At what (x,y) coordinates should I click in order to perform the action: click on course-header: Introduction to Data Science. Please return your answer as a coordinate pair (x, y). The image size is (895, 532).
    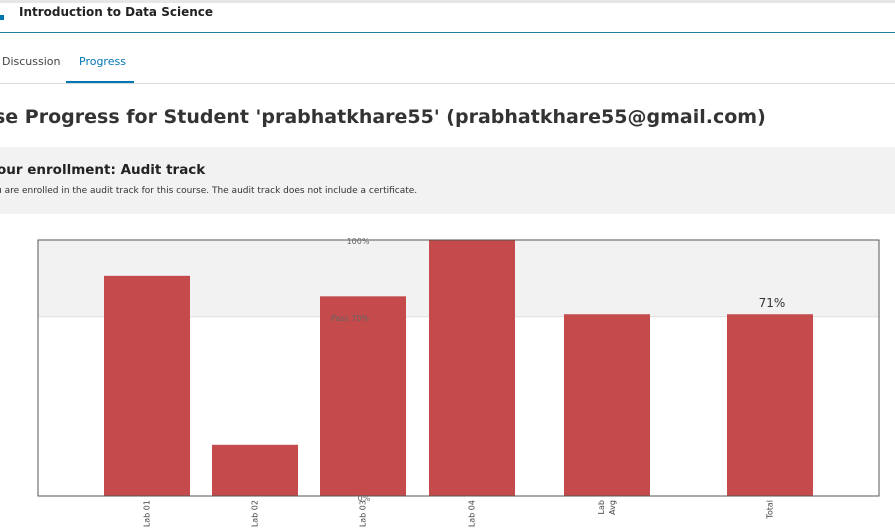
    Looking at the image, I should click on (447, 18).